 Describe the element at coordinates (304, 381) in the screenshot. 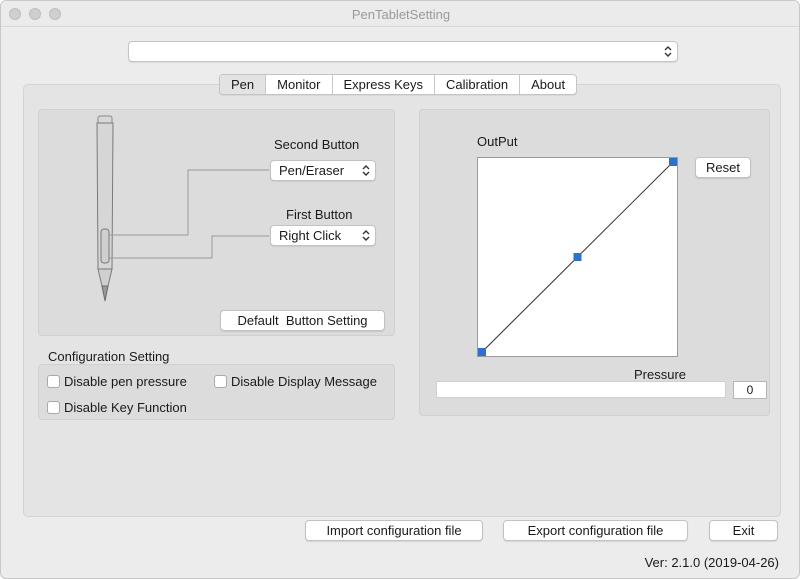

I see `disable-display-message-label: Disable Display Message` at that location.